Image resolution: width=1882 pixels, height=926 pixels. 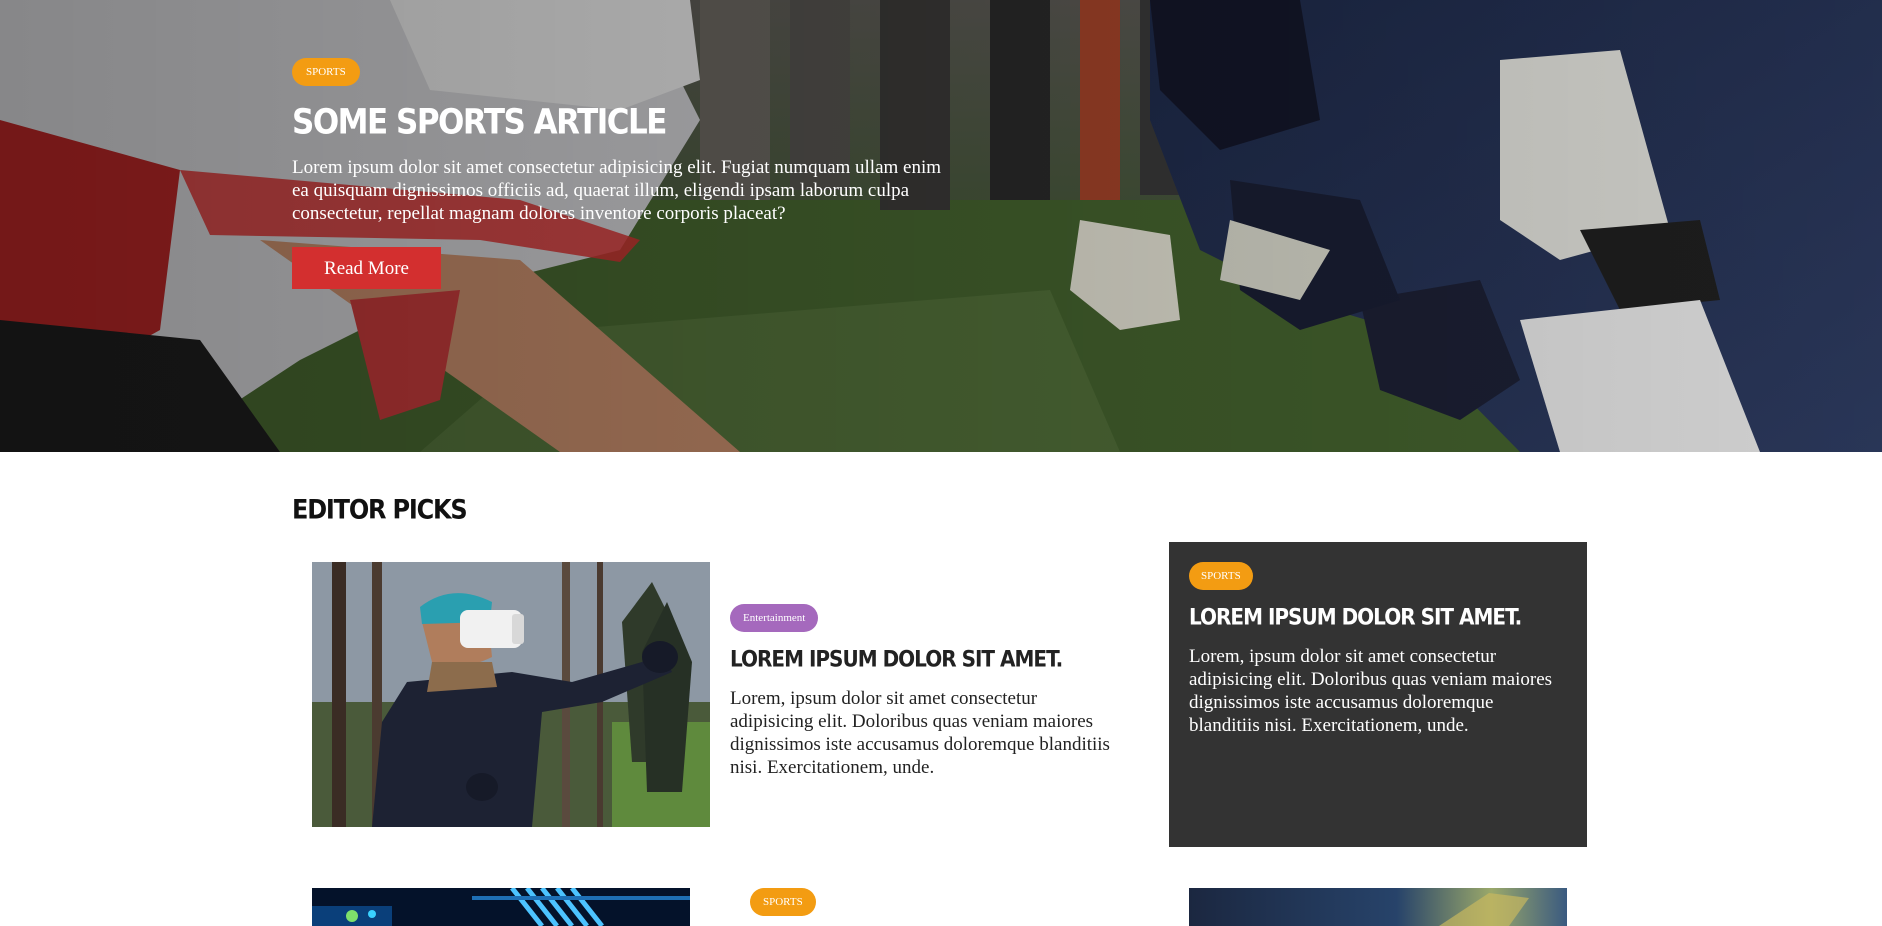 I want to click on row-2-category-badge: SPORTS, so click(x=783, y=902).